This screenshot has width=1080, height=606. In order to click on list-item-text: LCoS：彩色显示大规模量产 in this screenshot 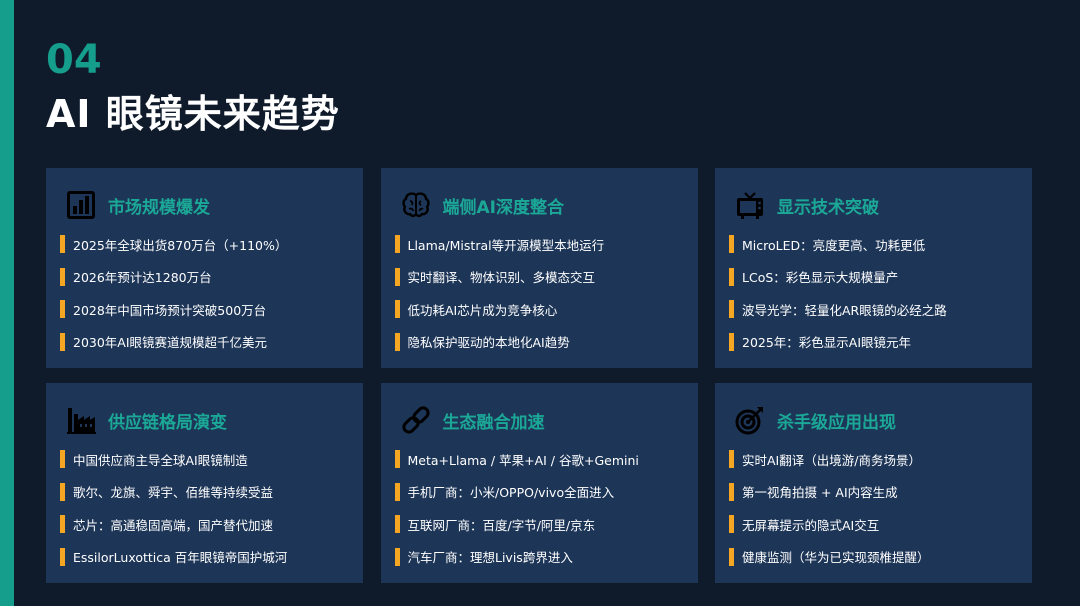, I will do `click(820, 277)`.